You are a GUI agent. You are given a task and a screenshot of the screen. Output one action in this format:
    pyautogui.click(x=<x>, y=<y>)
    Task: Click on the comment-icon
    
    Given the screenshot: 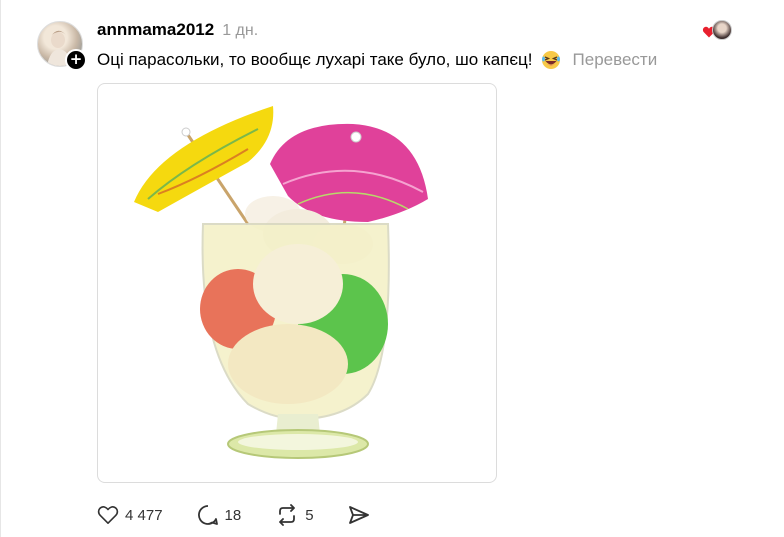 What is the action you would take?
    pyautogui.click(x=207, y=515)
    